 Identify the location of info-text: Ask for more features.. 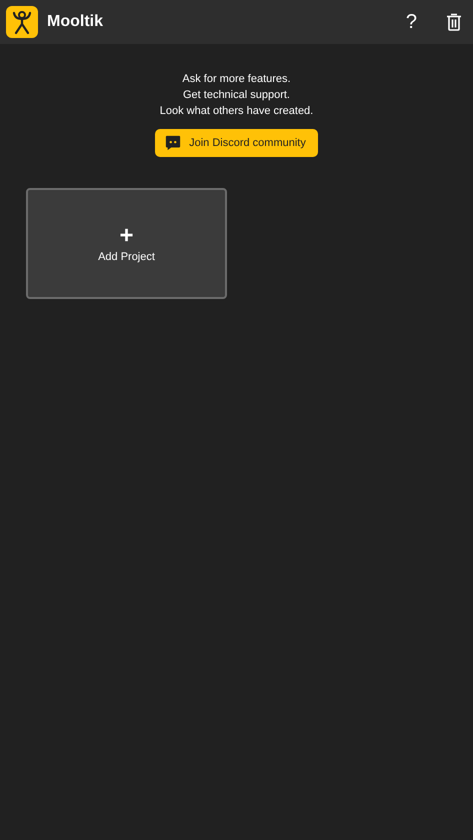
(236, 79).